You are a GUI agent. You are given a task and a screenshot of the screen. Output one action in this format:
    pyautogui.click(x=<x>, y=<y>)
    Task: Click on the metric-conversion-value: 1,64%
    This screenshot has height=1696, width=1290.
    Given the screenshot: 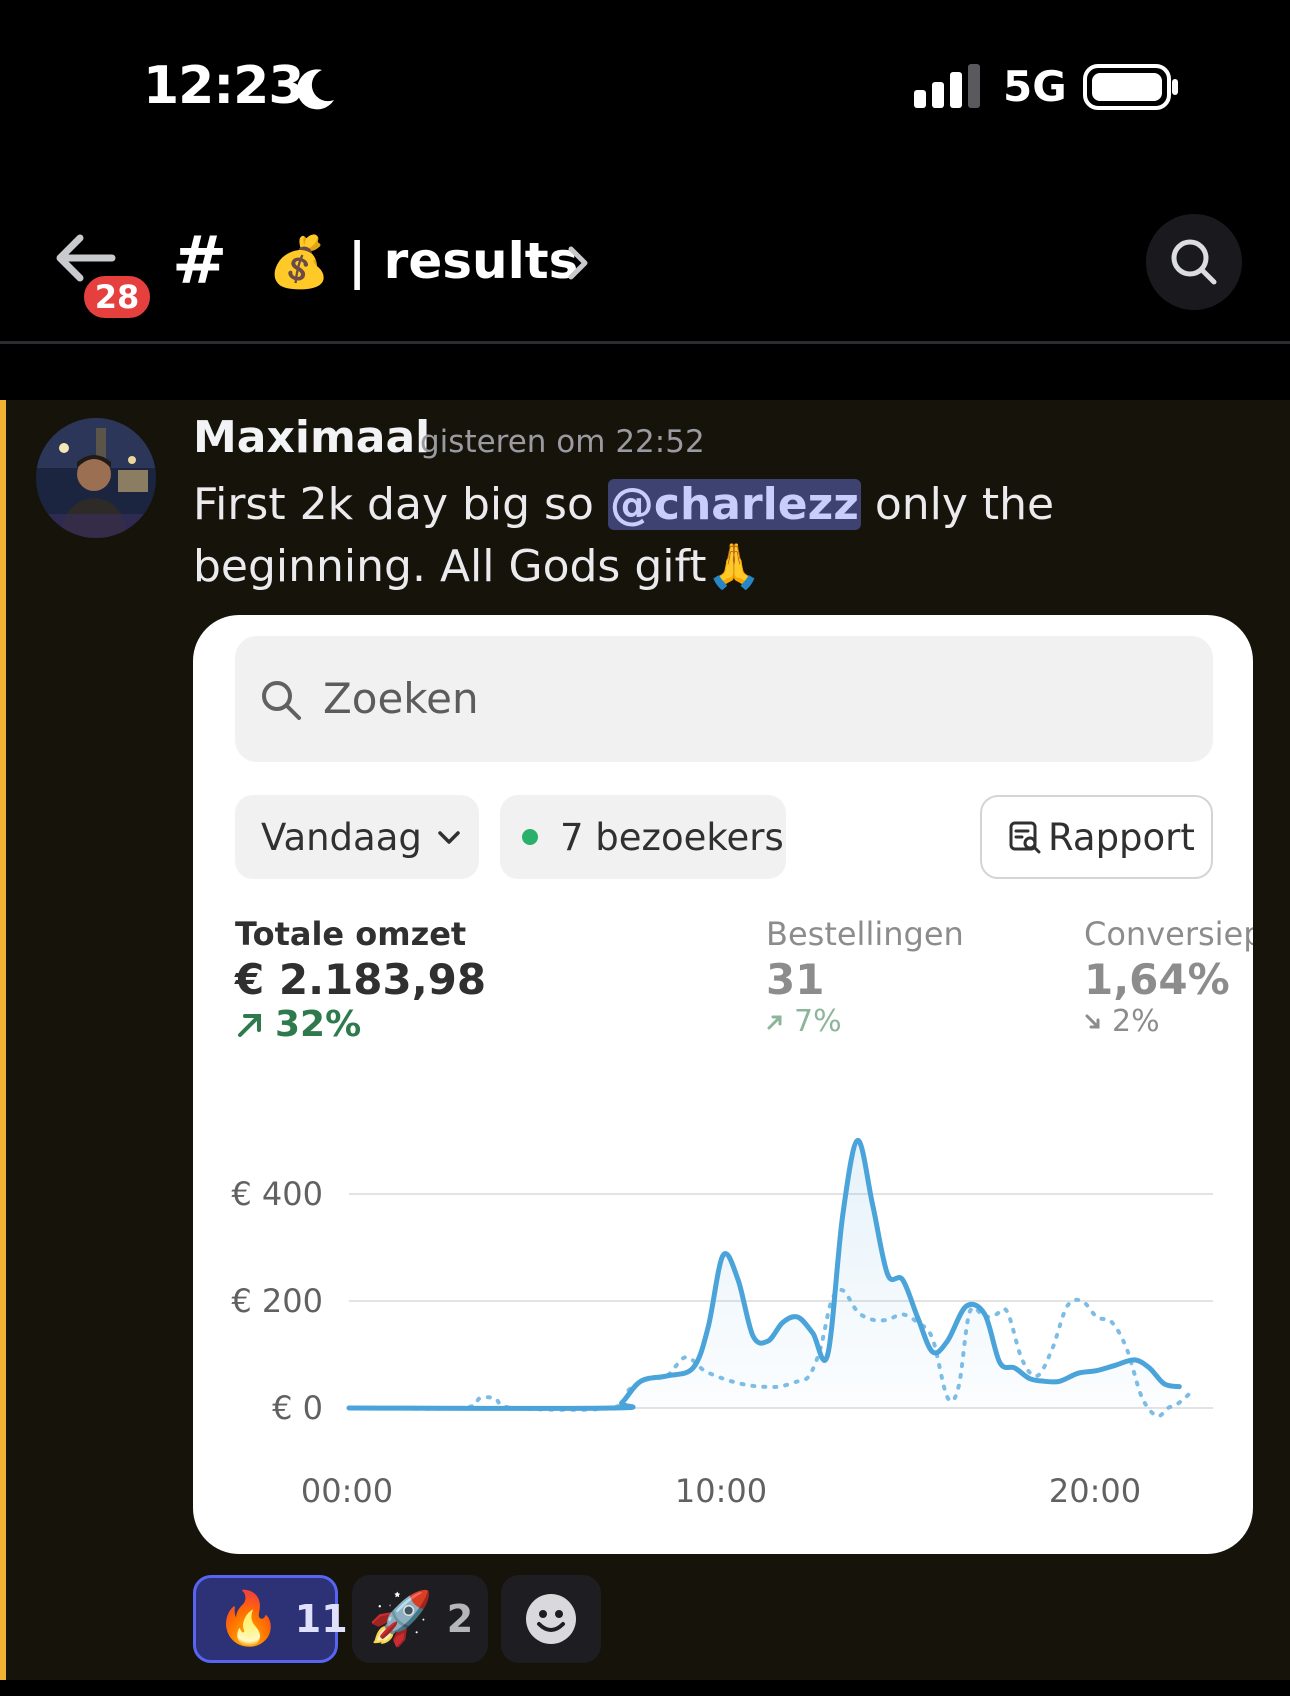 What is the action you would take?
    pyautogui.click(x=1157, y=979)
    